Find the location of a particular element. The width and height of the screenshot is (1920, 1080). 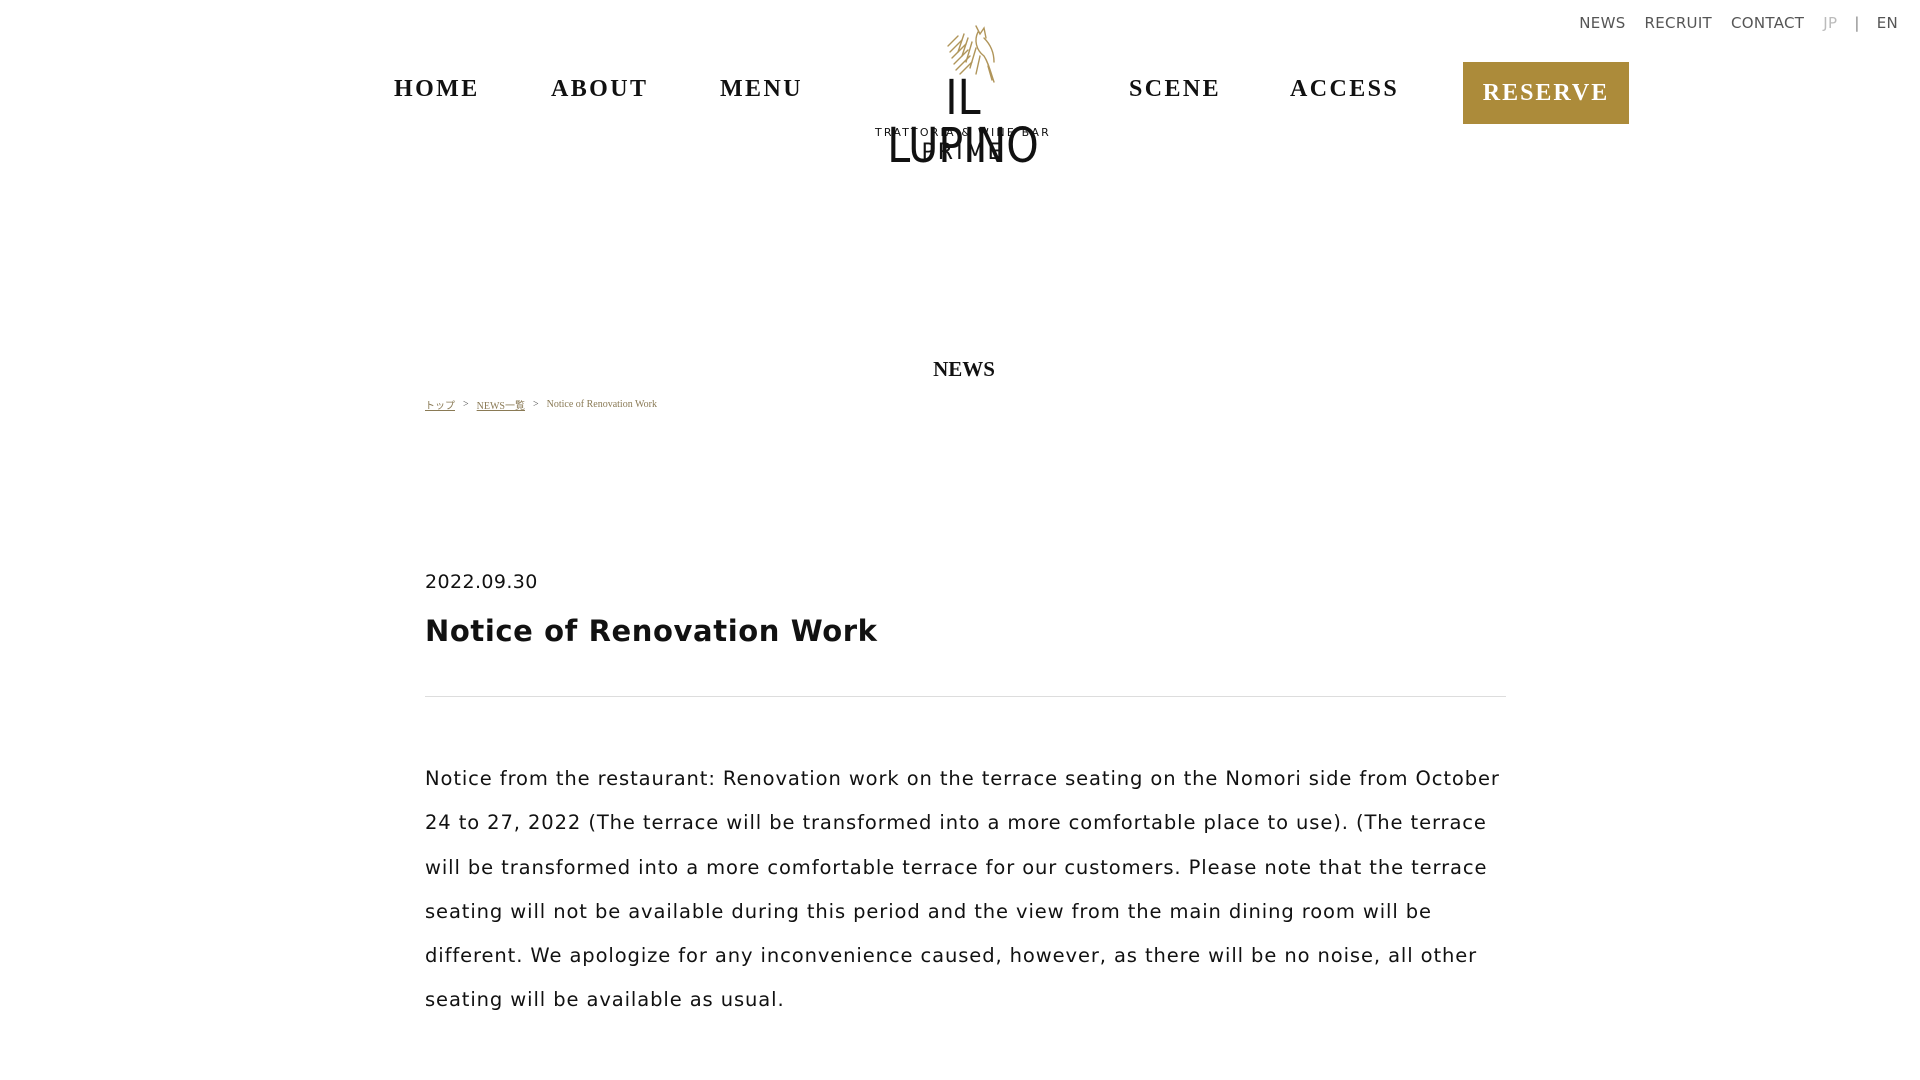

breadcrumb-home-link: トップ is located at coordinates (440, 404).